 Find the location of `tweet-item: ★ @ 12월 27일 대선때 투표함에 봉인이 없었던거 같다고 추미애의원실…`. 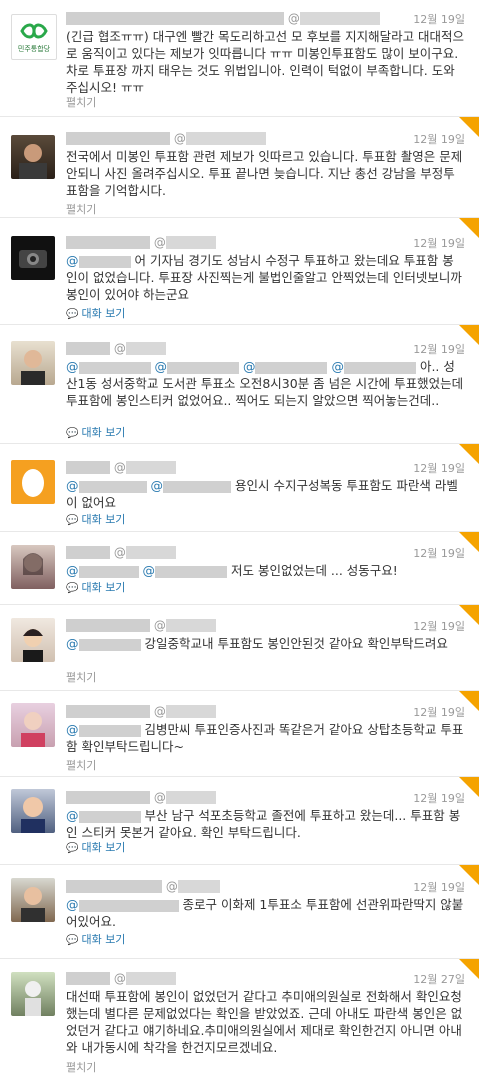

tweet-item: ★ @ 12월 27일 대선때 투표함에 봉인이 없었던거 같다고 추미애의원실… is located at coordinates (239, 1019).